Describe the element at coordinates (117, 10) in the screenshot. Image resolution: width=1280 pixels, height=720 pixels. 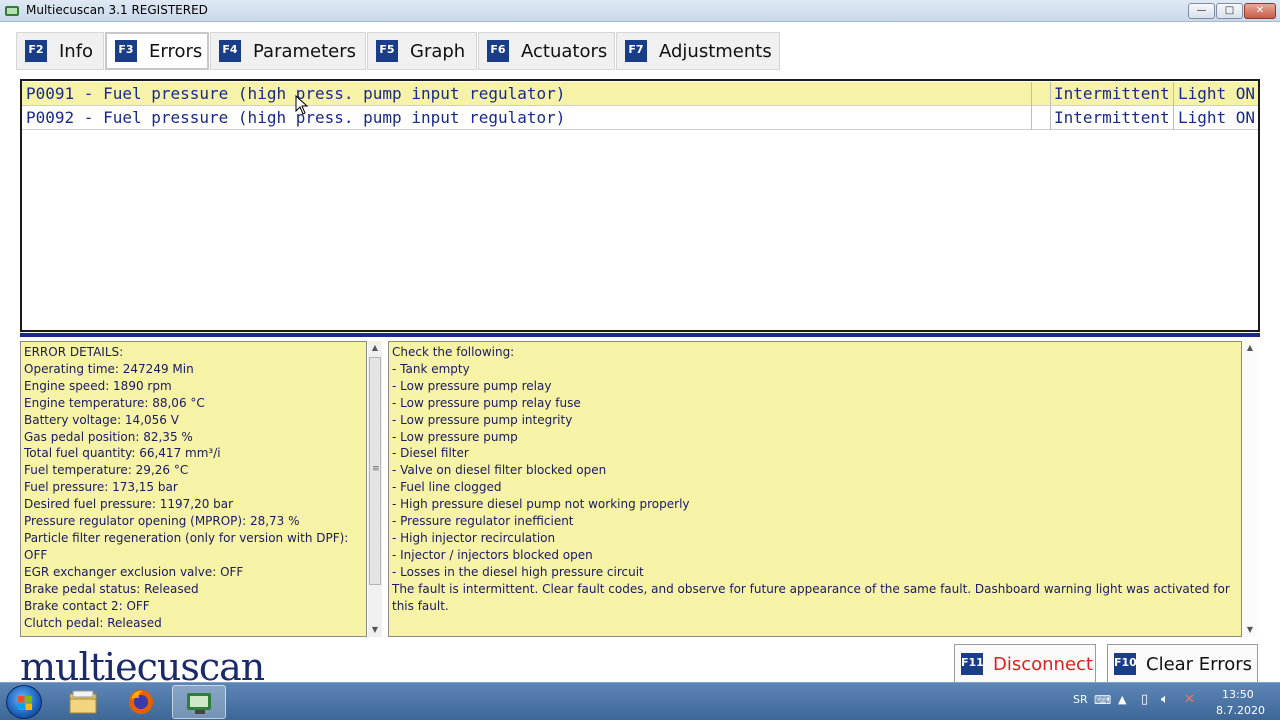
I see `window-title: Multiecuscan 3.1 REGISTERED` at that location.